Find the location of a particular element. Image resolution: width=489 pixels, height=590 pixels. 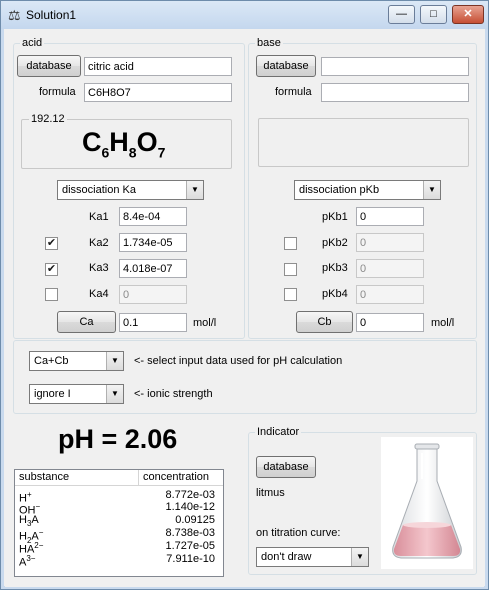

title-bar: ⚖ Solution1 — □ ✕ is located at coordinates (244, 15).